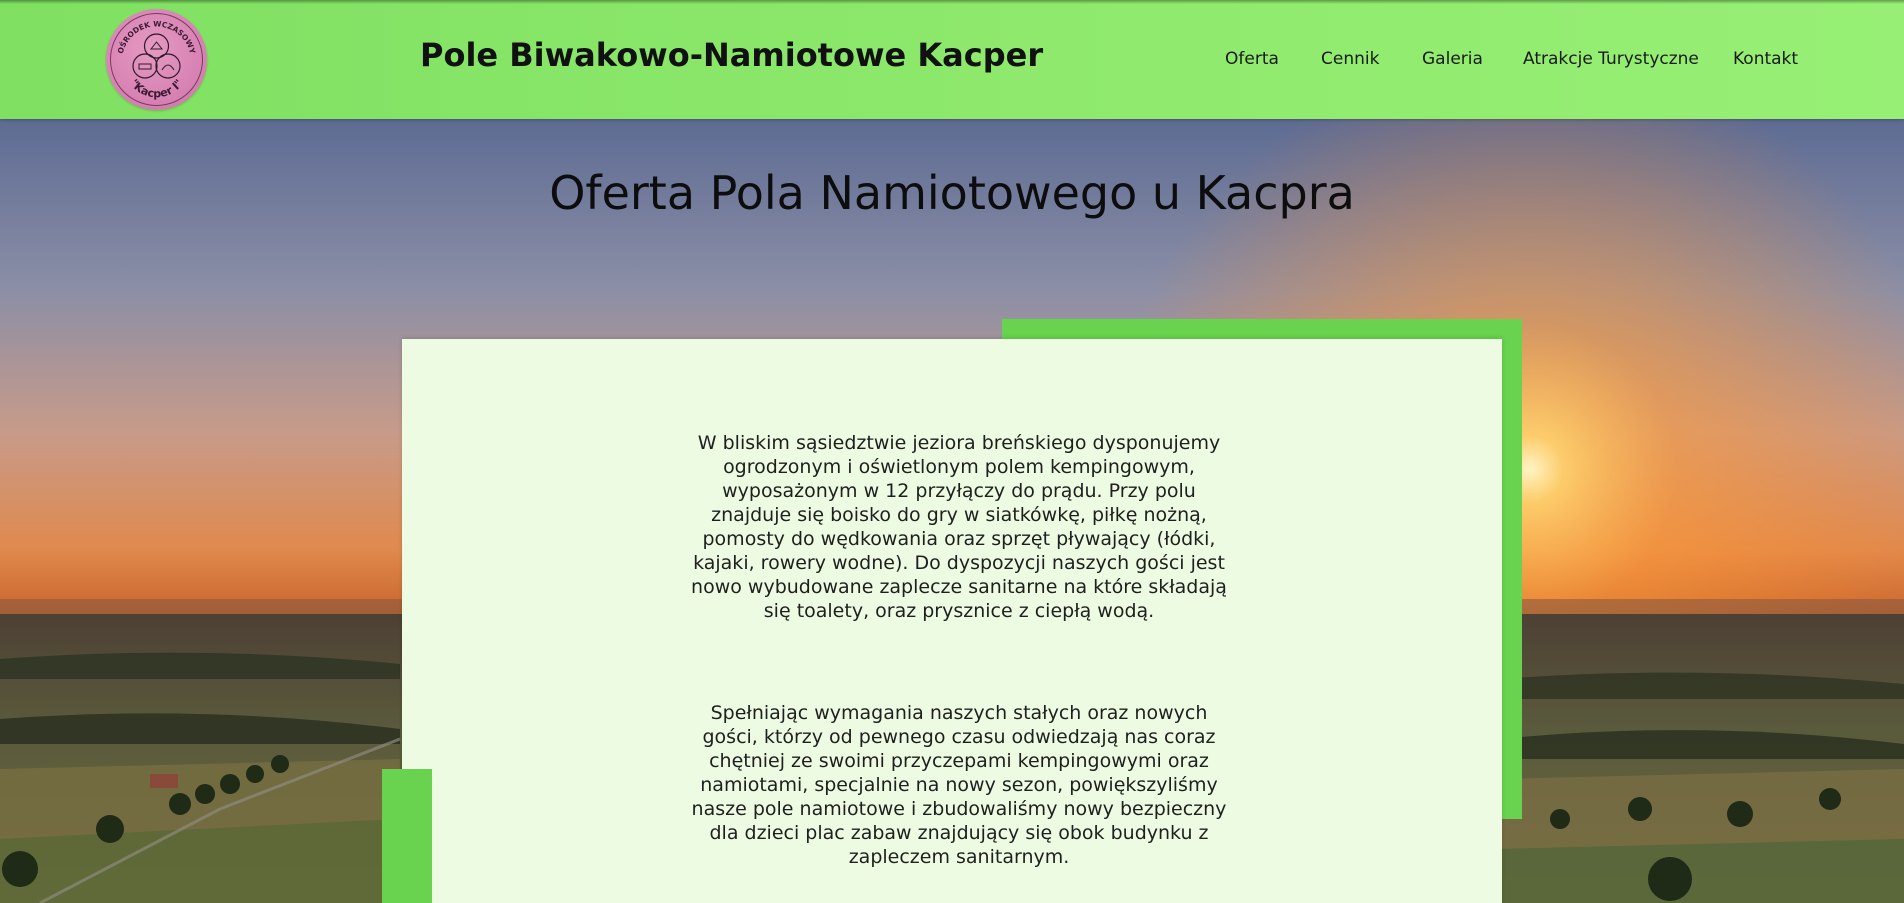 The width and height of the screenshot is (1904, 903). I want to click on nav-kontakt: Kontakt, so click(1765, 60).